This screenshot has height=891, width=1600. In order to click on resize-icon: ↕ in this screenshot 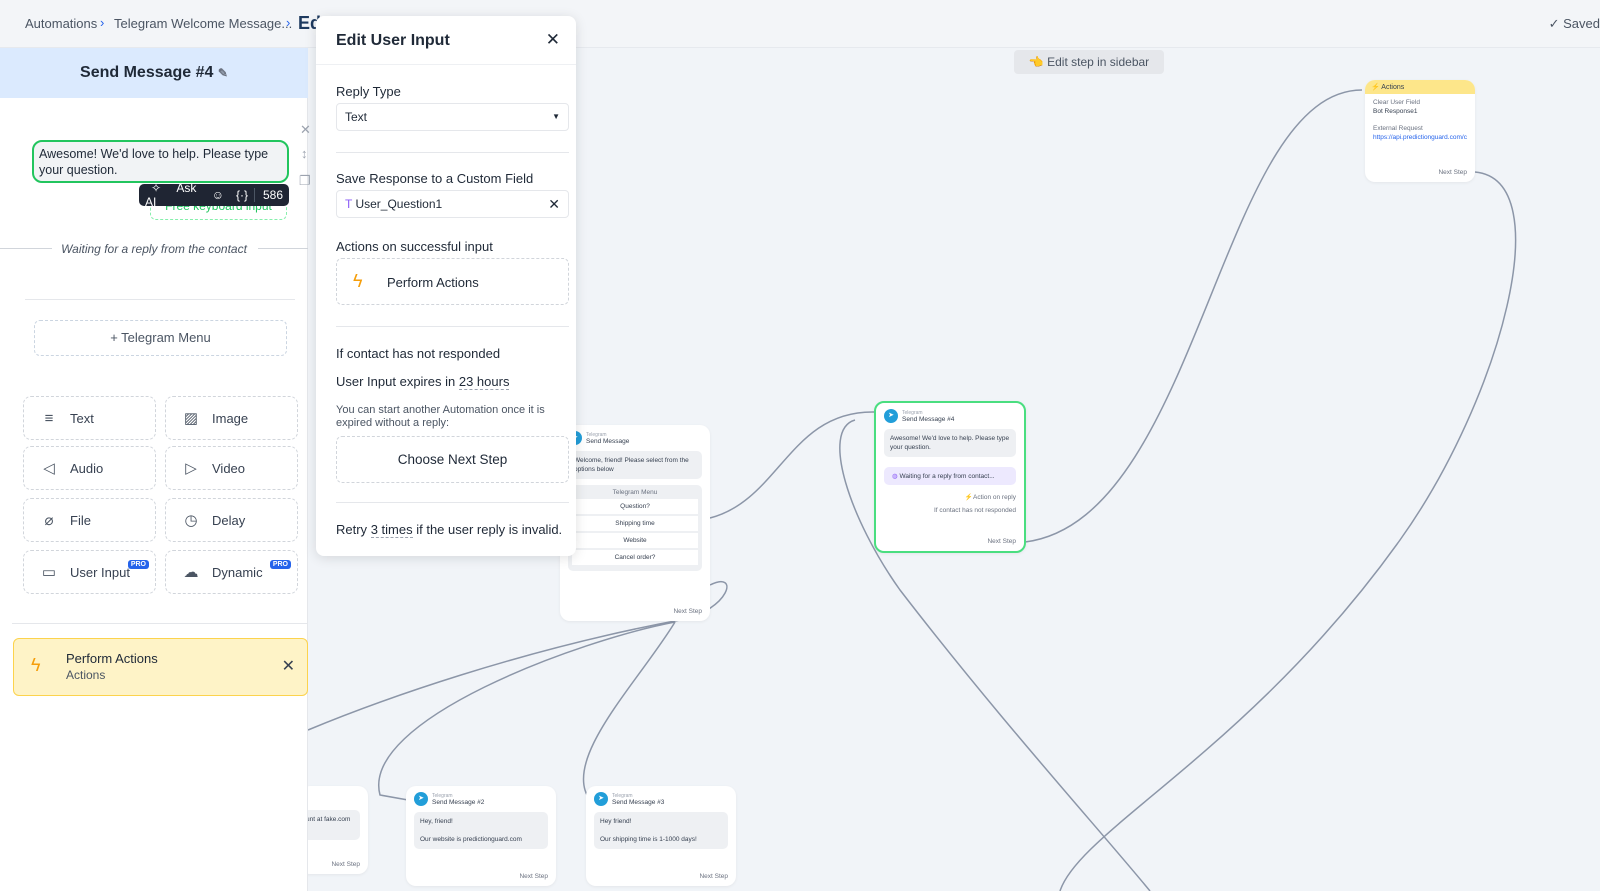, I will do `click(304, 153)`.